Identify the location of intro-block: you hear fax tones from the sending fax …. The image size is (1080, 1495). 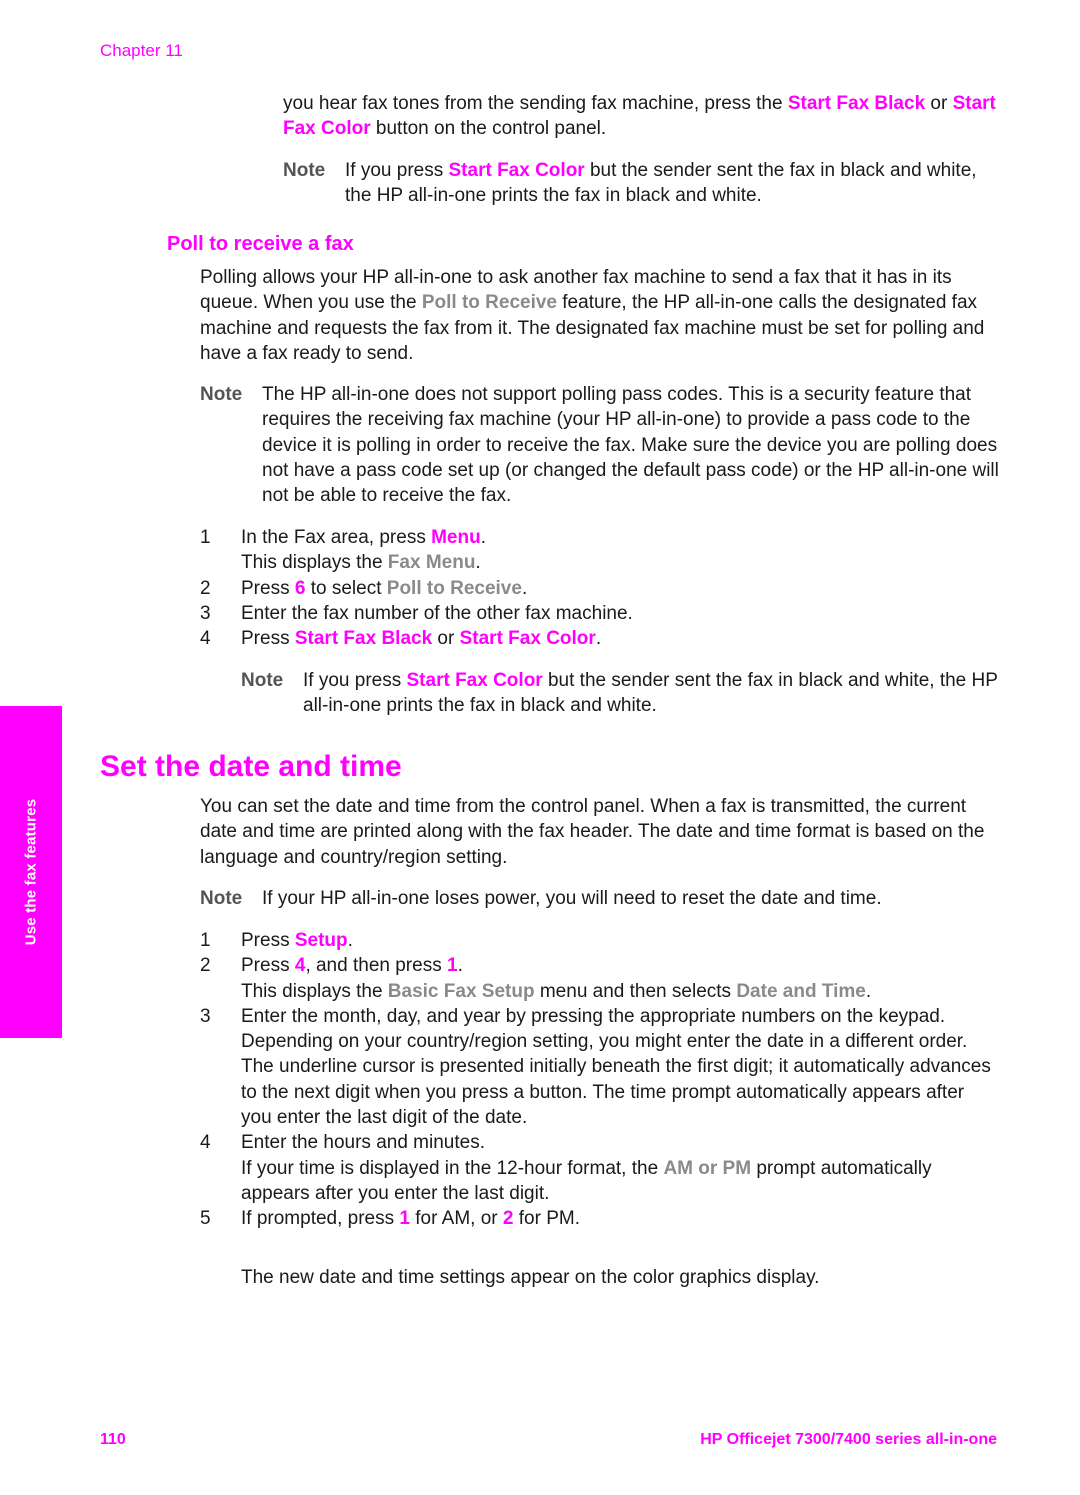
(640, 116).